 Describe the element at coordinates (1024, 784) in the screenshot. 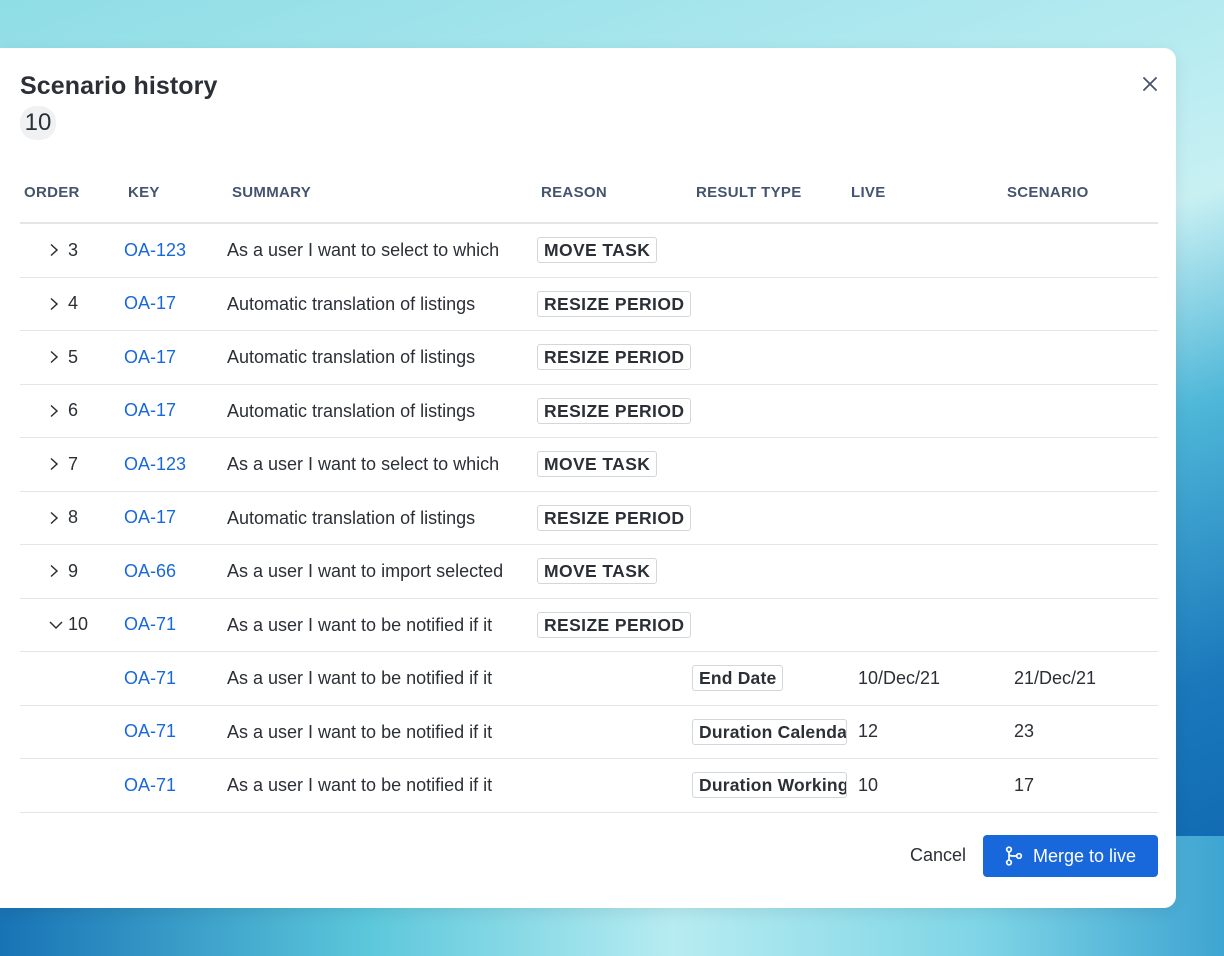

I see `scenario-value: 17` at that location.